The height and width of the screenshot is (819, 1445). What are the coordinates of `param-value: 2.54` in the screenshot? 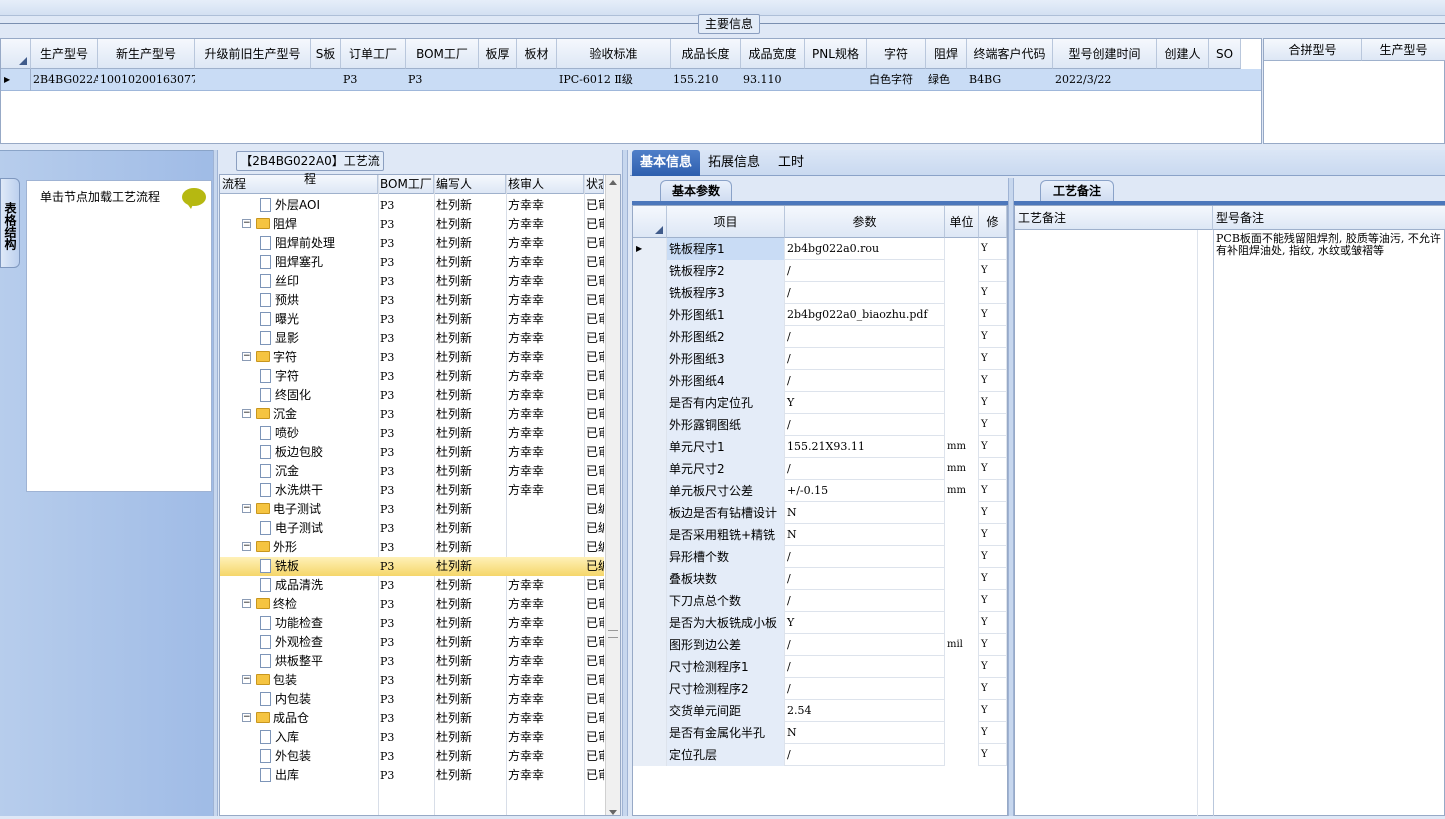 It's located at (865, 711).